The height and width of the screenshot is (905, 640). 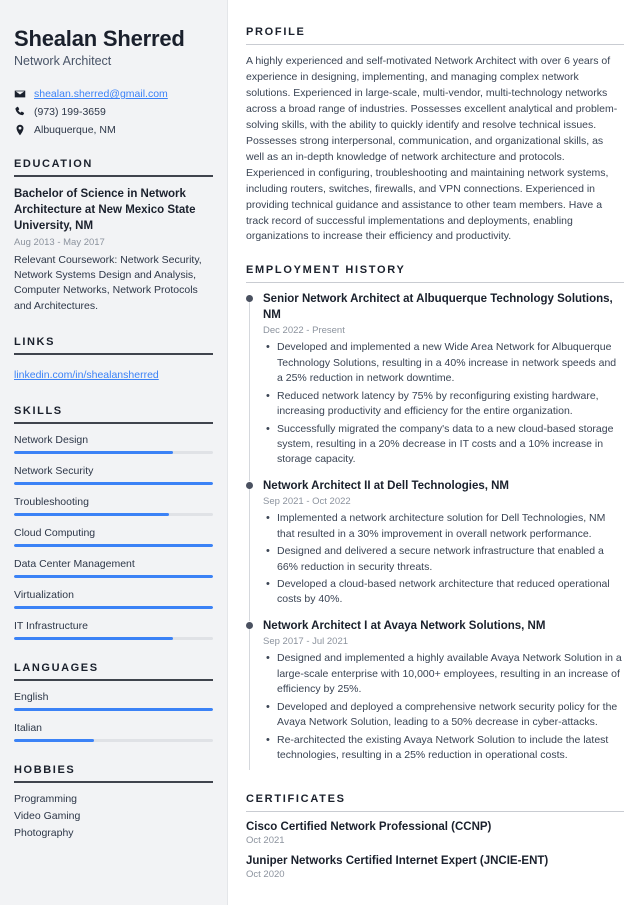 I want to click on employment-heading: EMPLOYMENT HISTORY, so click(x=435, y=274).